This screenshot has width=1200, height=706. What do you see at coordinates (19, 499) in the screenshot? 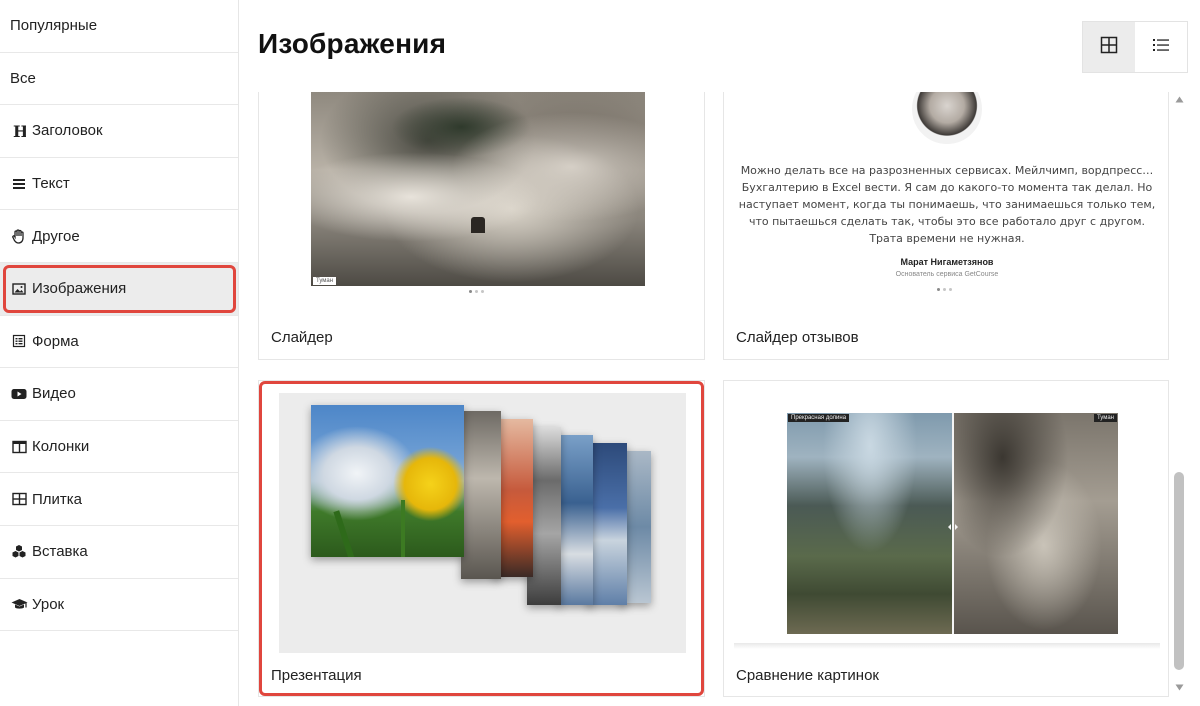
I see `tiles-icon` at bounding box center [19, 499].